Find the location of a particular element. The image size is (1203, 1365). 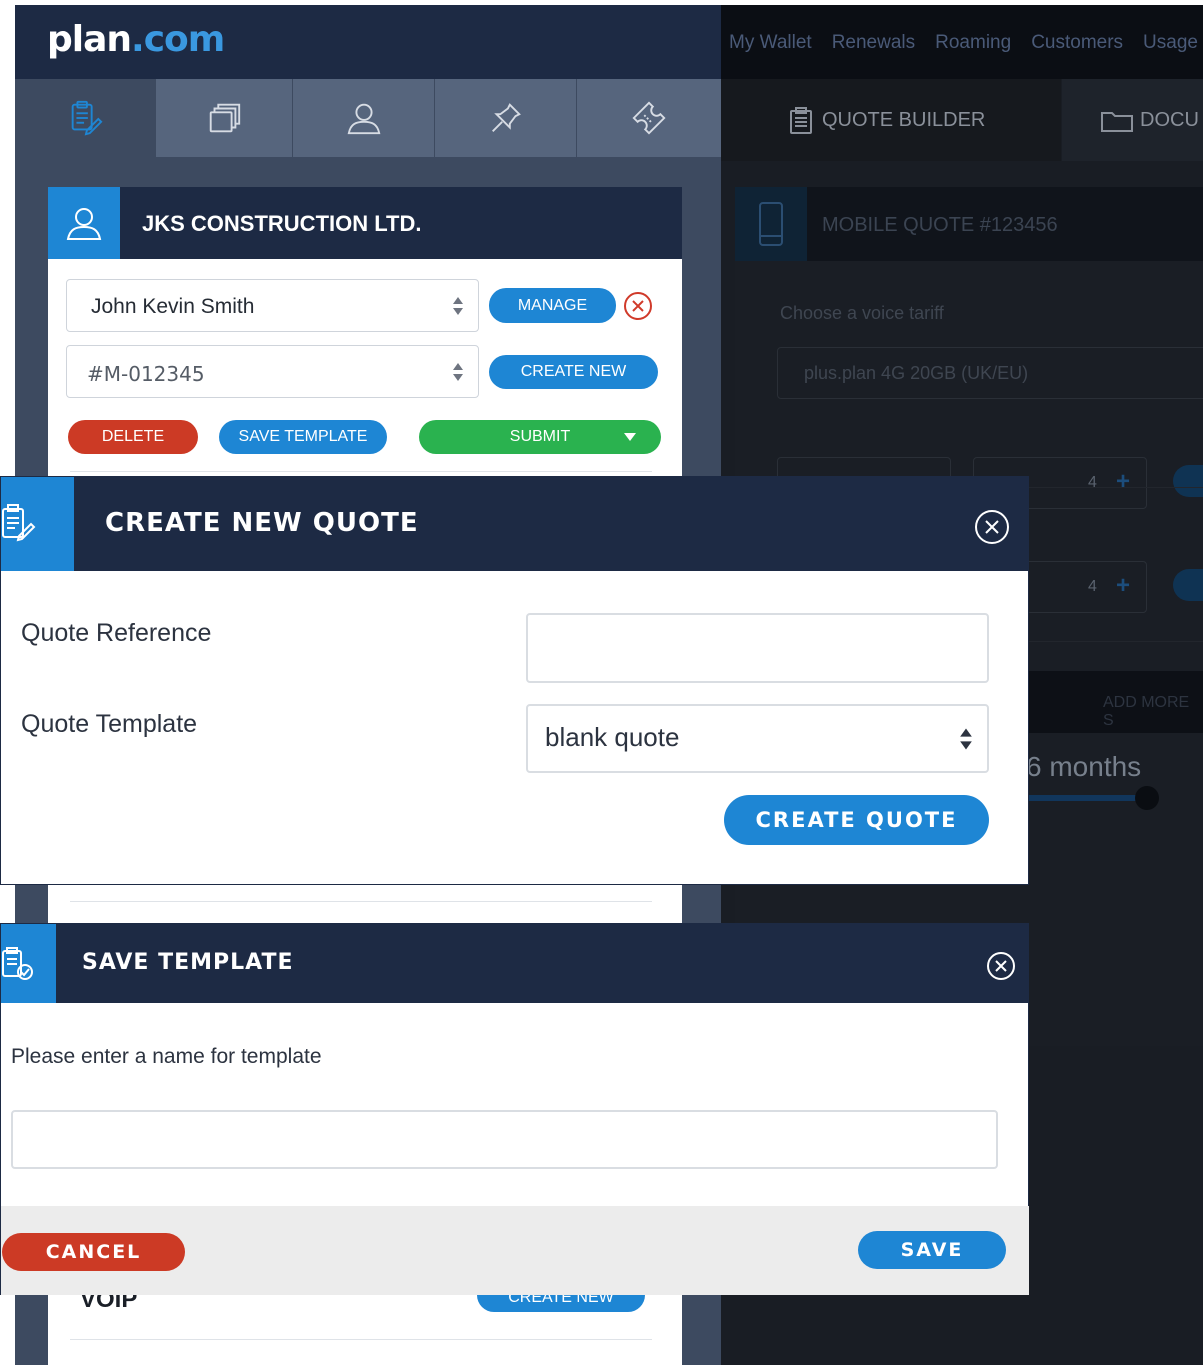

tab-pinned is located at coordinates (505, 118).